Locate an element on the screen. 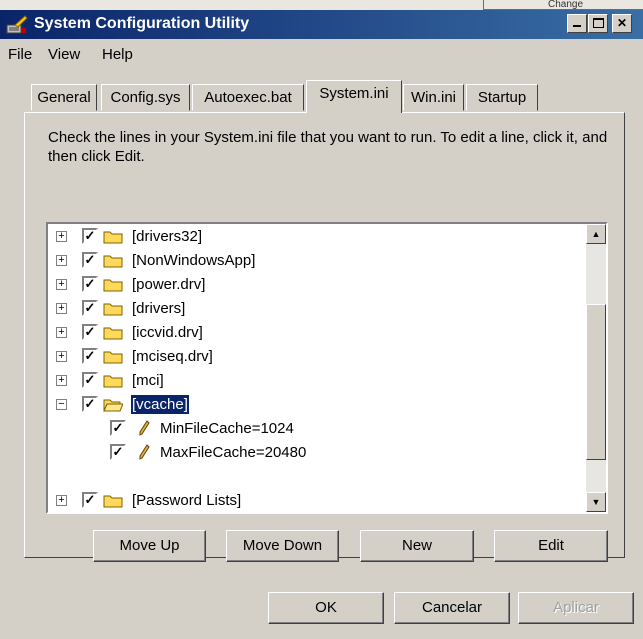  menu-bar: File View Help is located at coordinates (321, 54).